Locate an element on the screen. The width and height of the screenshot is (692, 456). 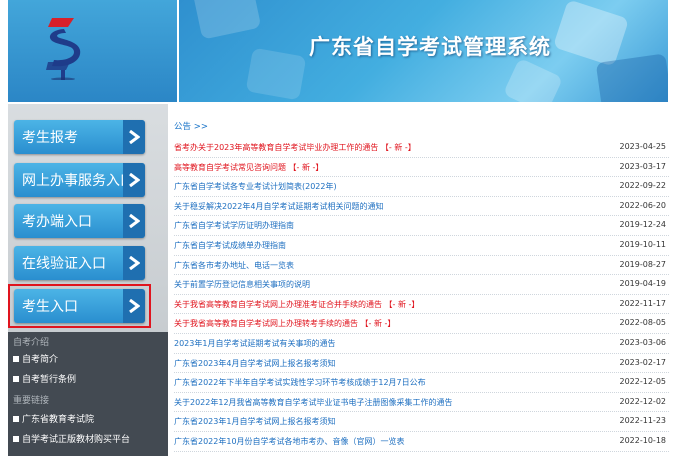
notice-title-link: 广东省自学考试各专业考试计划简表(2022年) is located at coordinates (255, 186).